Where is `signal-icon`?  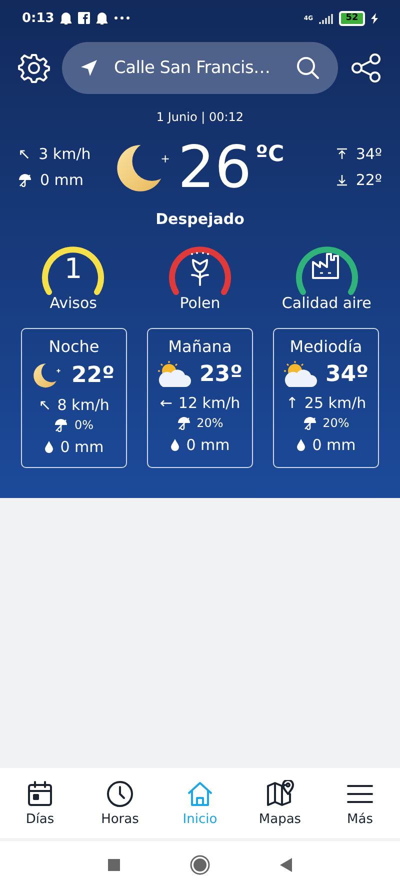 signal-icon is located at coordinates (326, 18).